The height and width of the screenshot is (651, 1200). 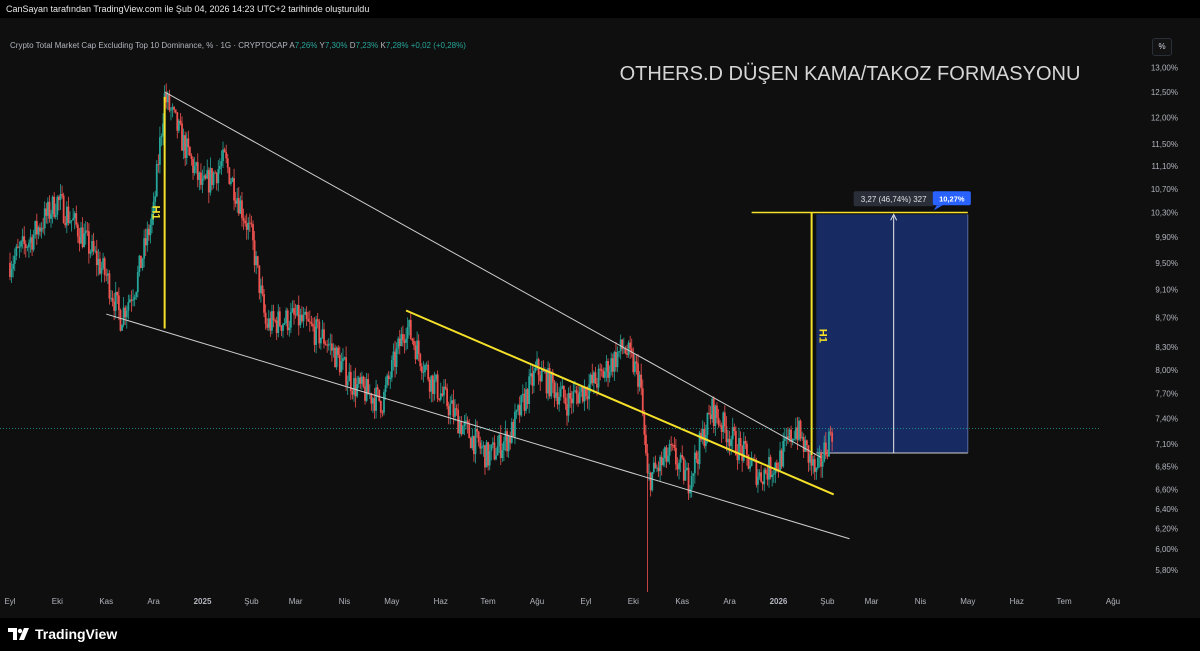 I want to click on x-tick-label: Haz, so click(x=441, y=601).